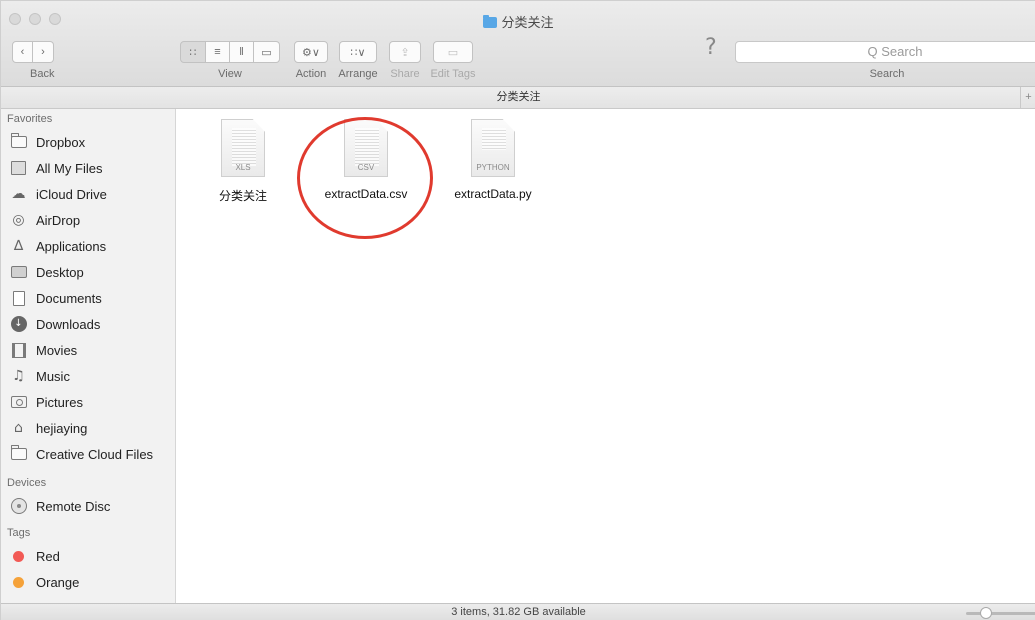 The width and height of the screenshot is (1035, 620). What do you see at coordinates (358, 74) in the screenshot?
I see `arrange-label: Arrange` at bounding box center [358, 74].